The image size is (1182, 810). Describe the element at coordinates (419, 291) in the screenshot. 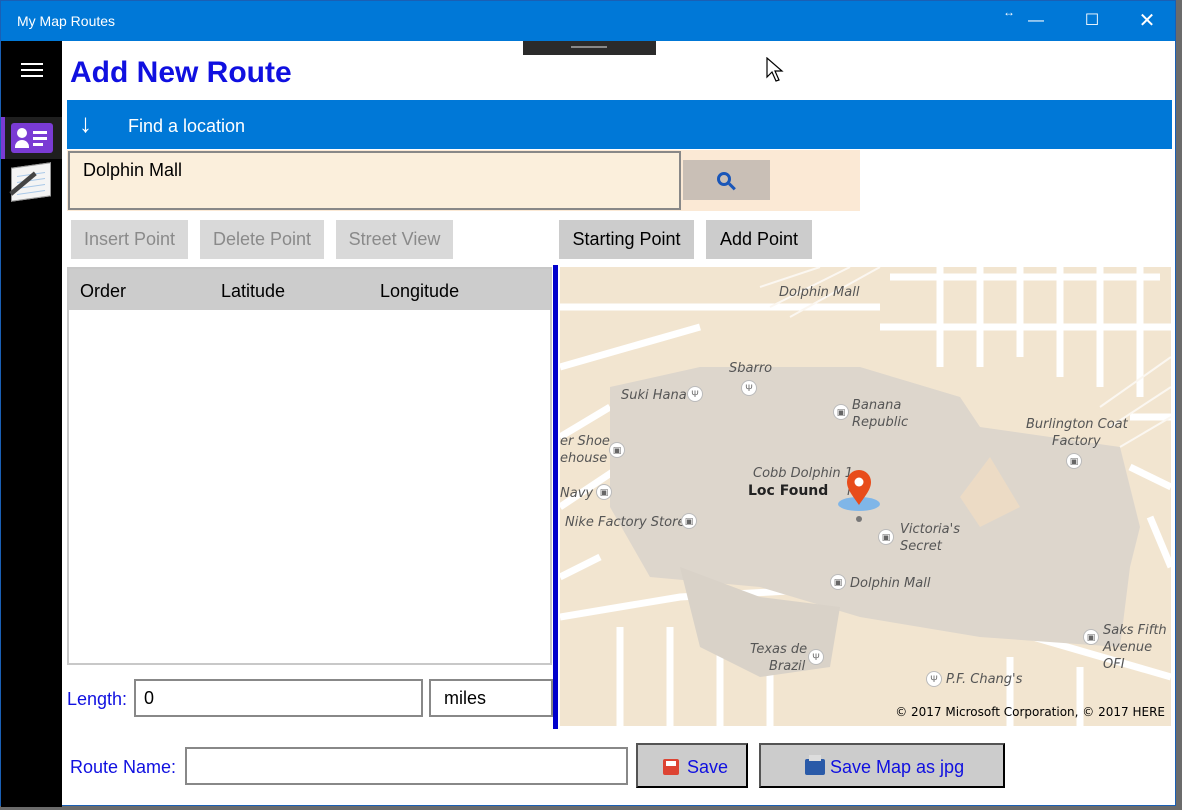

I see `column-header-longitude: Longitude` at that location.